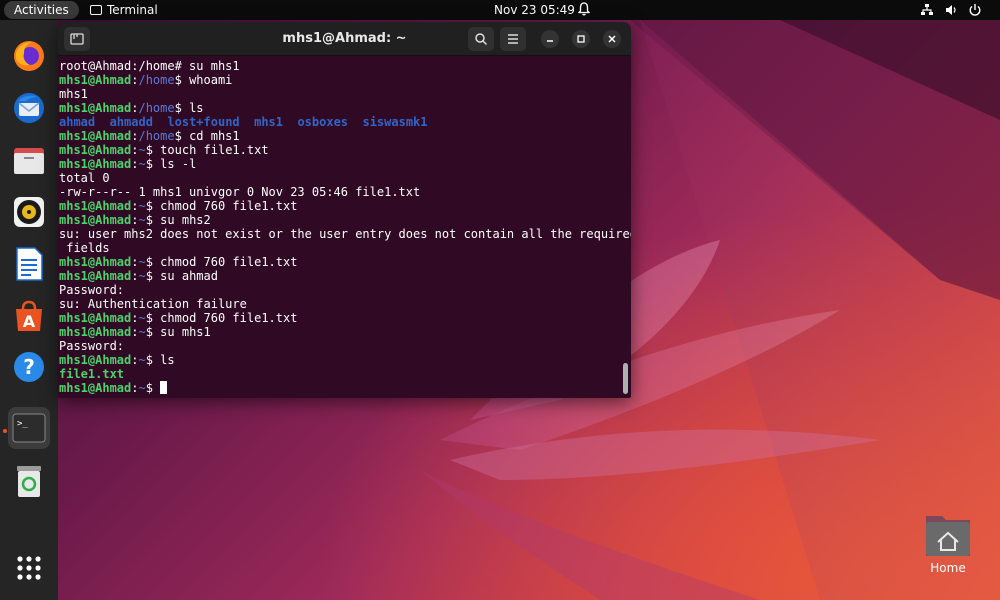  Describe the element at coordinates (29, 212) in the screenshot. I see `dock-rhythmbox` at that location.